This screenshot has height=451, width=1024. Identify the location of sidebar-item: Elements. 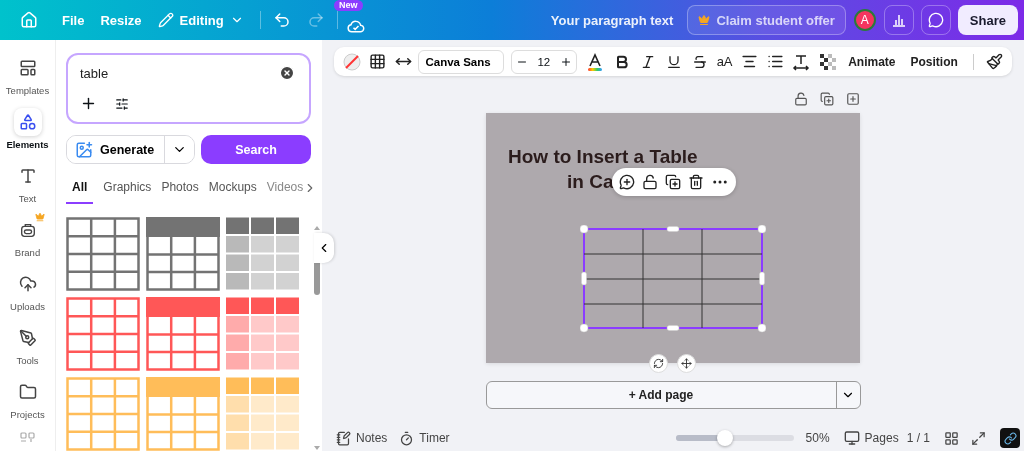
(27, 131).